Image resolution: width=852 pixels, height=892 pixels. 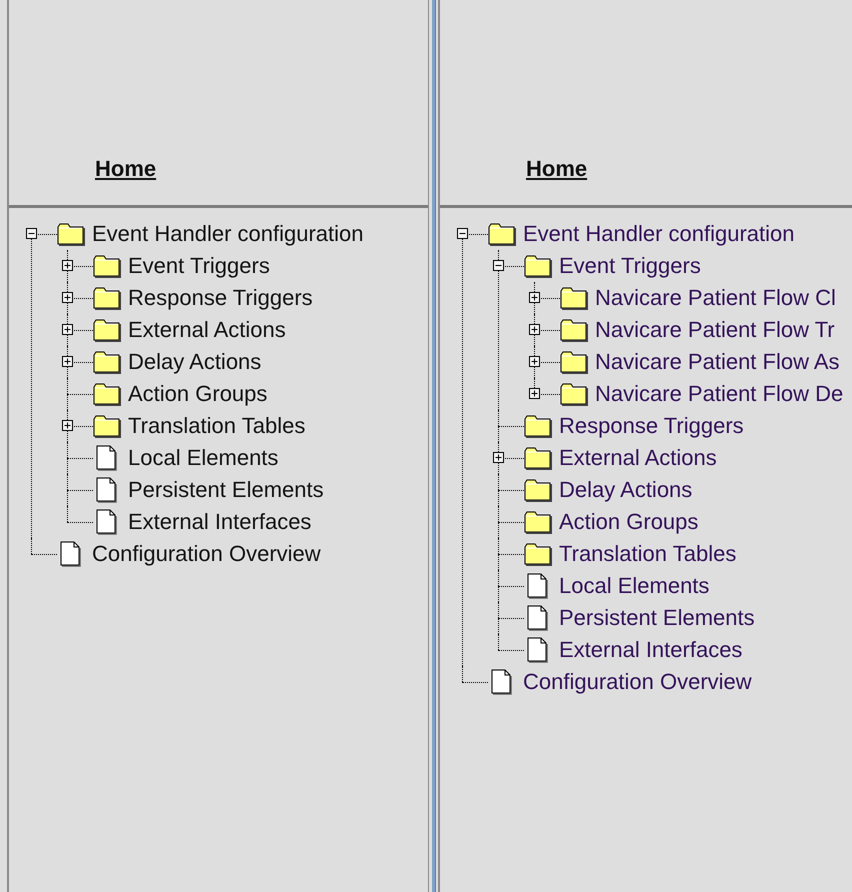 I want to click on tree-item: Navicare Patient Flow De, so click(x=719, y=394).